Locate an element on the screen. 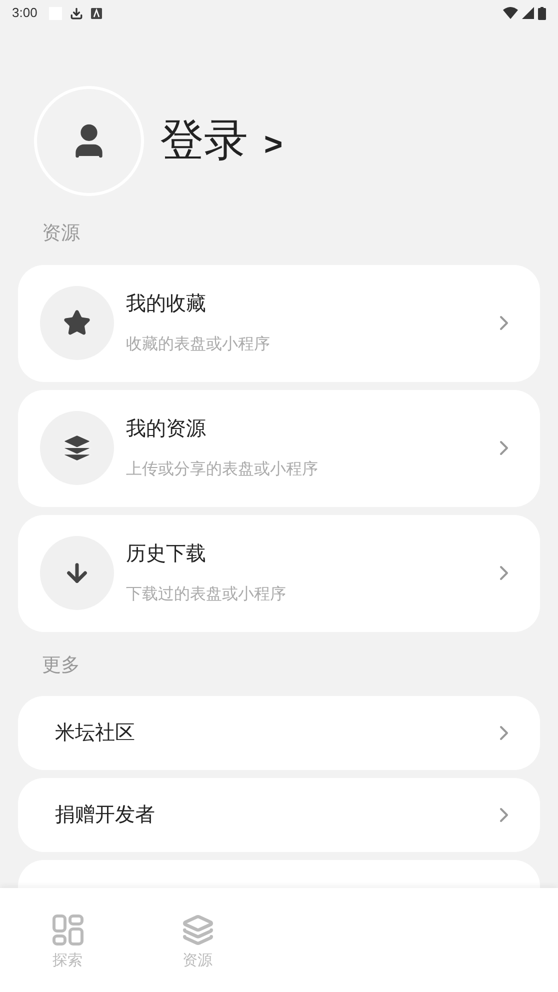  avatar is located at coordinates (89, 141).